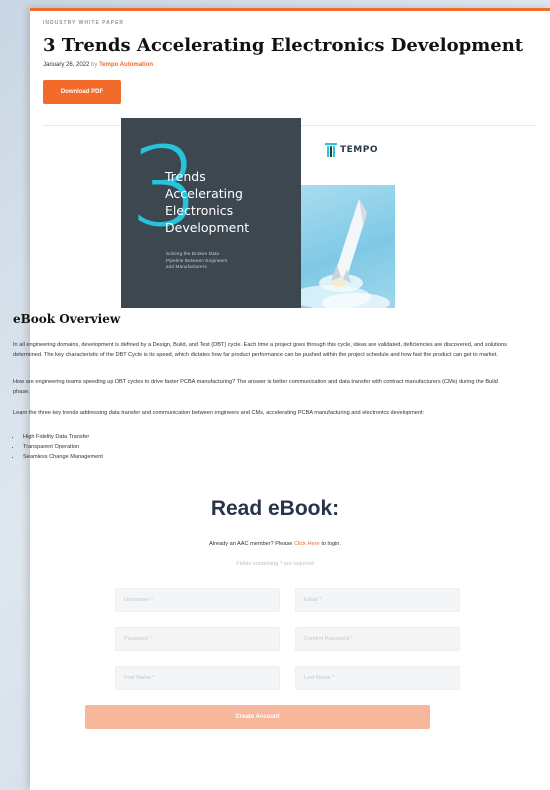 This screenshot has height=790, width=550. I want to click on email-field, so click(377, 600).